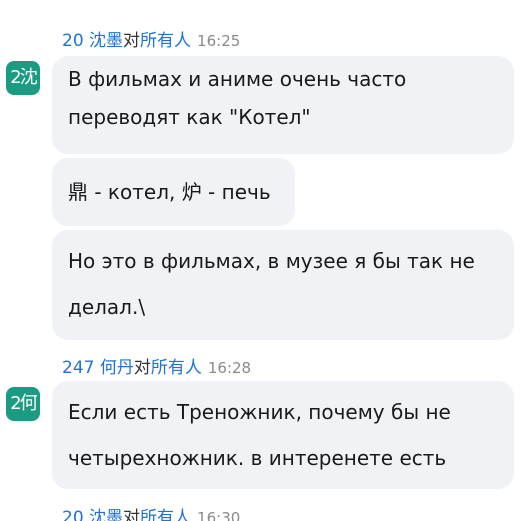 Image resolution: width=520 pixels, height=521 pixels. I want to click on message-time: 16:30, so click(219, 515).